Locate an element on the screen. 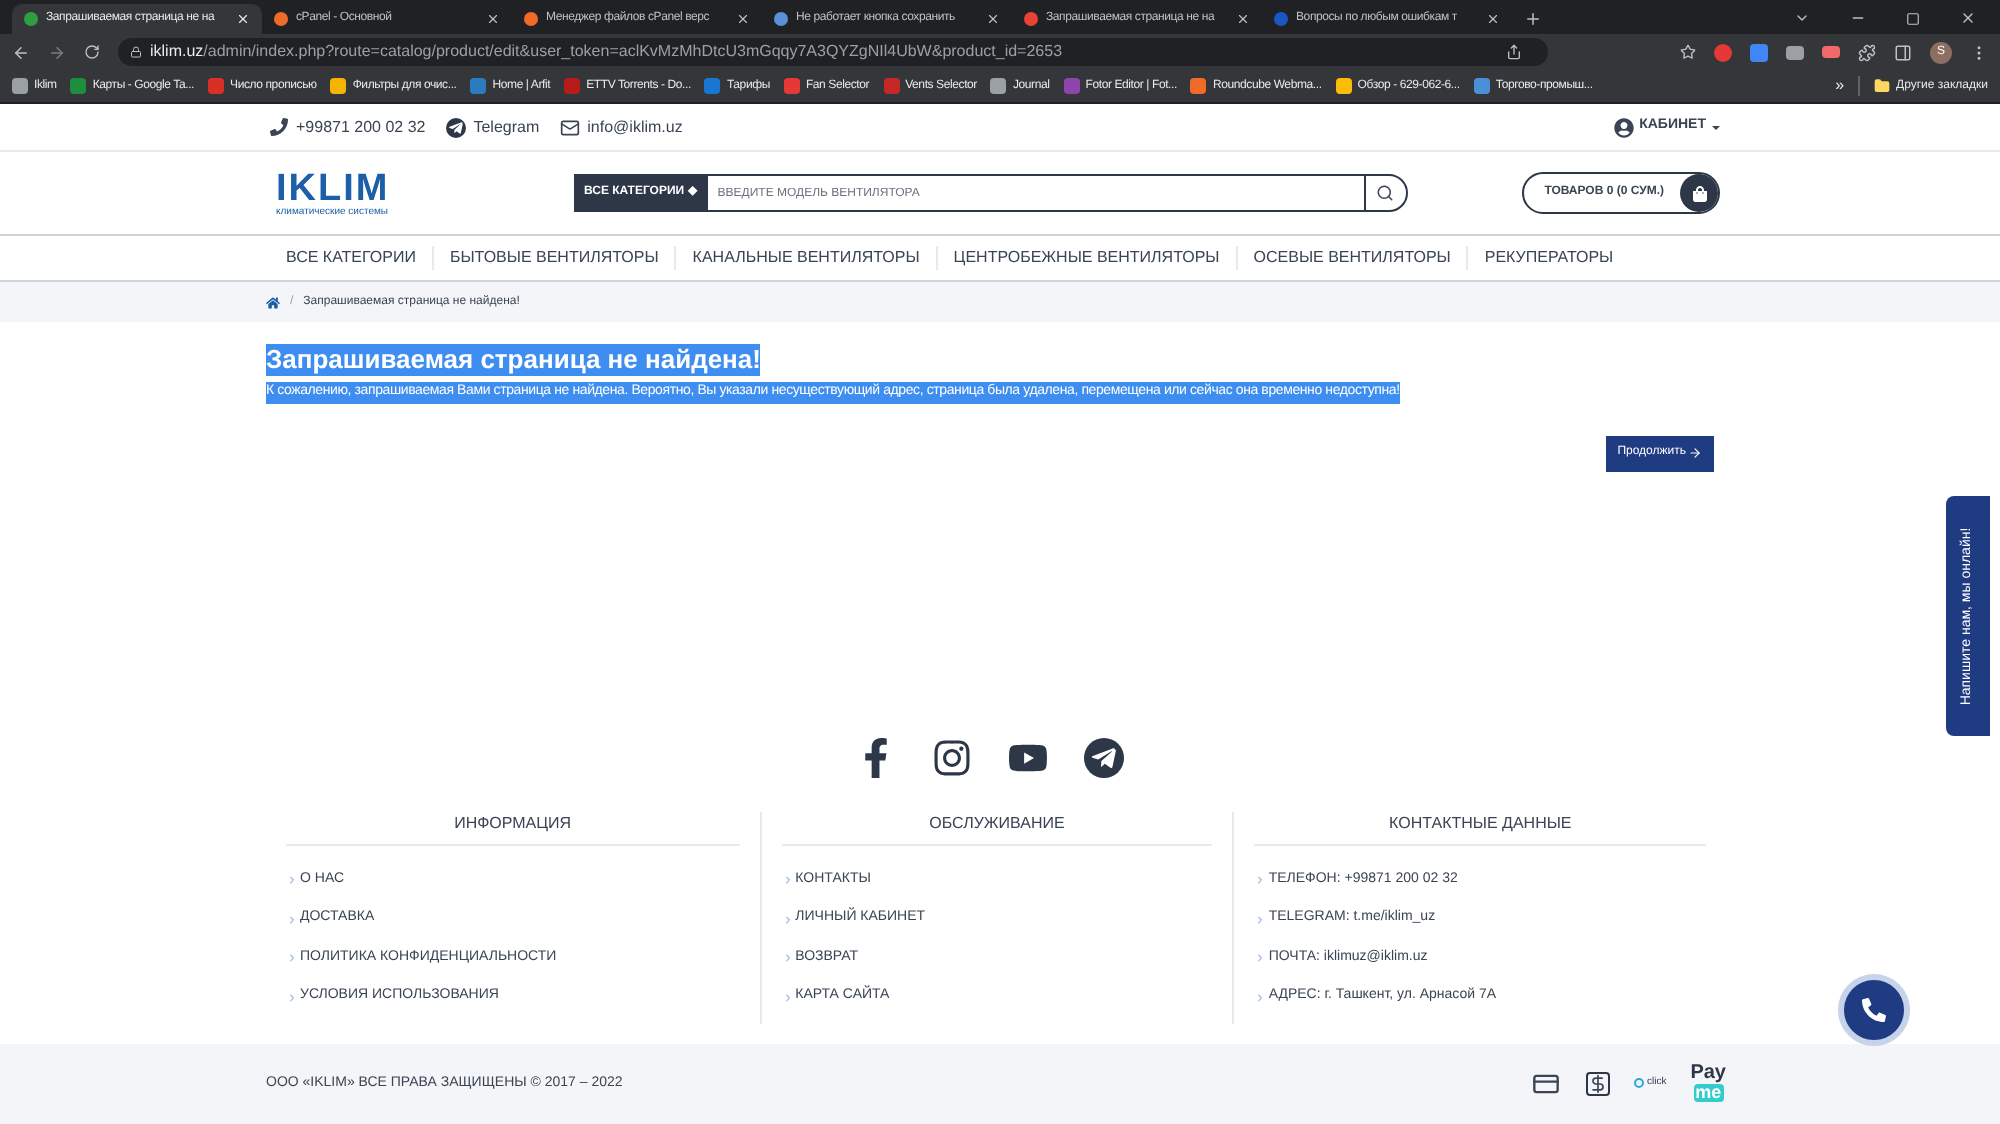 The width and height of the screenshot is (2000, 1124). call-button is located at coordinates (1874, 1010).